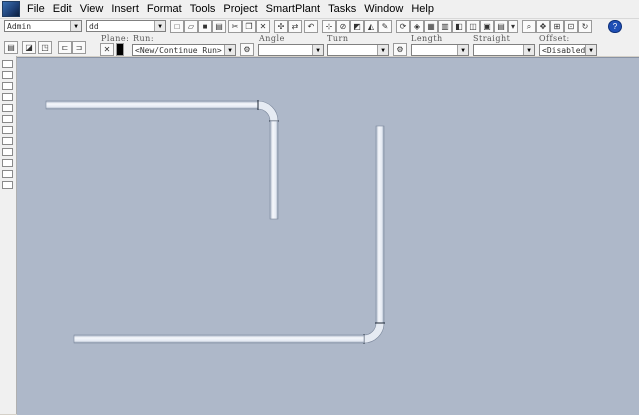 This screenshot has width=639, height=415. What do you see at coordinates (374, 333) in the screenshot?
I see `elbow-bottom-right` at bounding box center [374, 333].